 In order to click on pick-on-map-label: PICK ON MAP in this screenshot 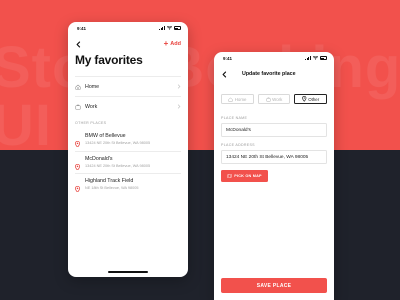, I will do `click(248, 176)`.